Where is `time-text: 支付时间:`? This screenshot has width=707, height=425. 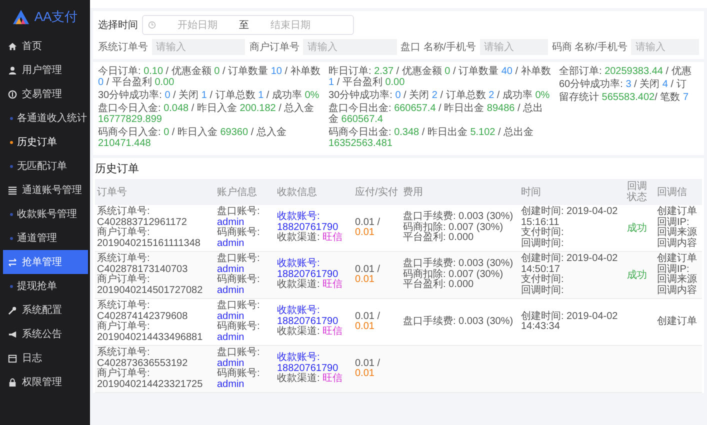
time-text: 支付时间: is located at coordinates (543, 233).